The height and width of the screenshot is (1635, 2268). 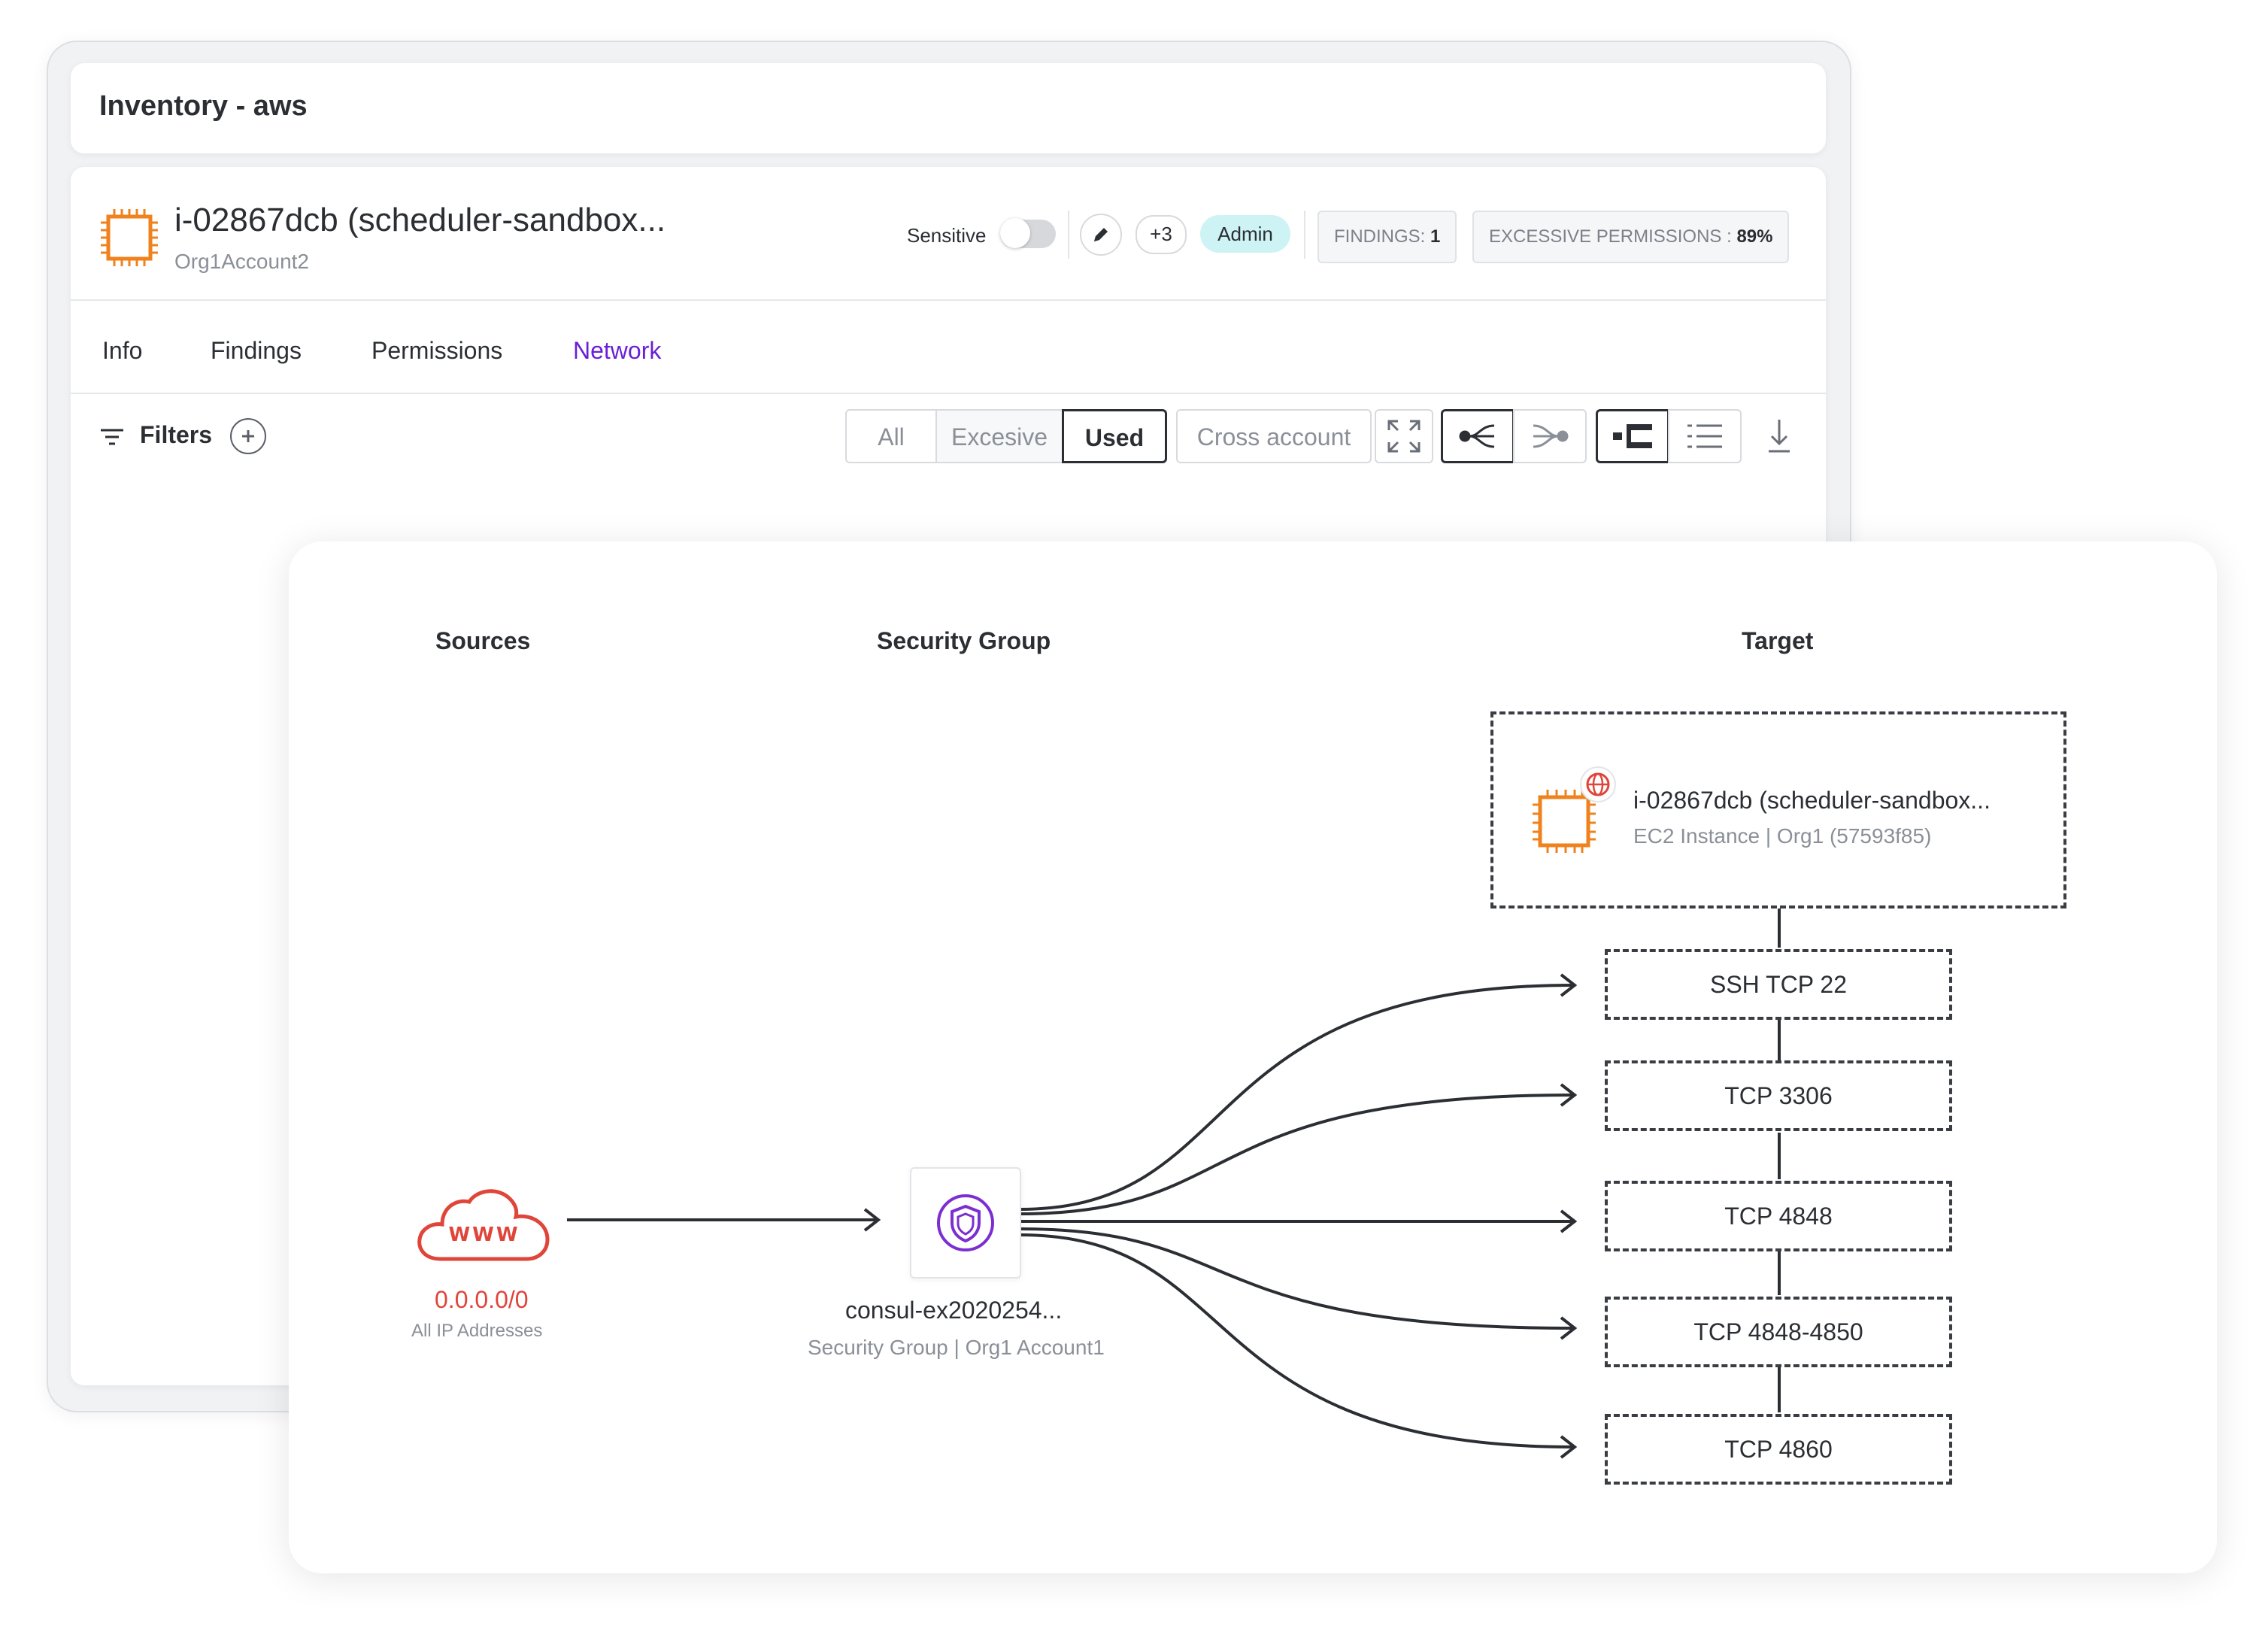 What do you see at coordinates (956, 1347) in the screenshot?
I see `security-group-subtitle: Security Group | Org1 Account1` at bounding box center [956, 1347].